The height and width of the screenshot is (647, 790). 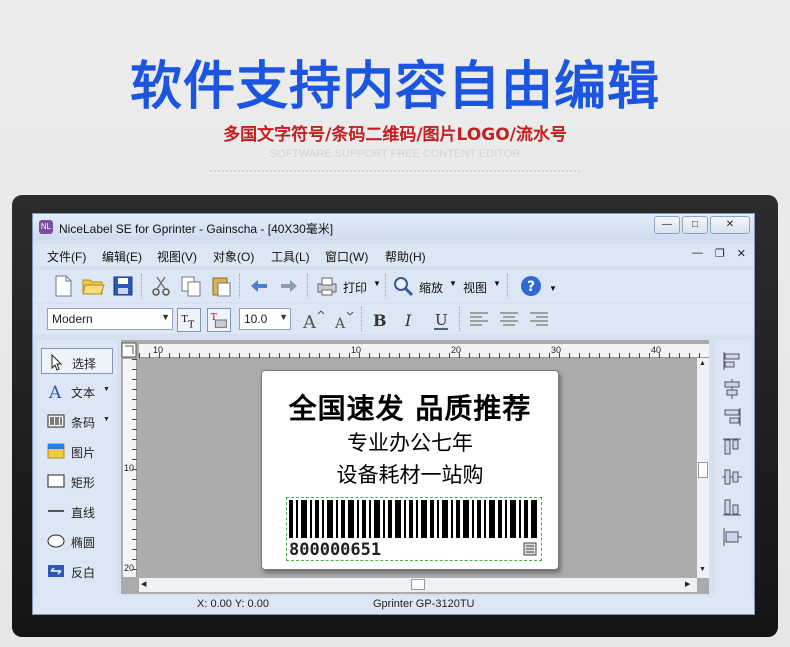 I want to click on align-right-edge-icon, so click(x=732, y=417).